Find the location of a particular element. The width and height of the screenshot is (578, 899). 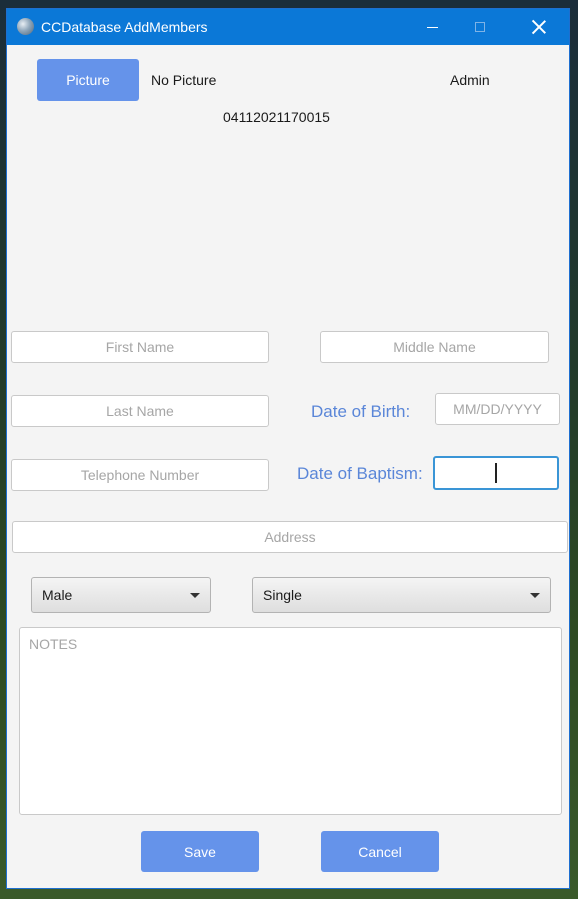

title-bar: CCDatabase AddMembers is located at coordinates (288, 27).